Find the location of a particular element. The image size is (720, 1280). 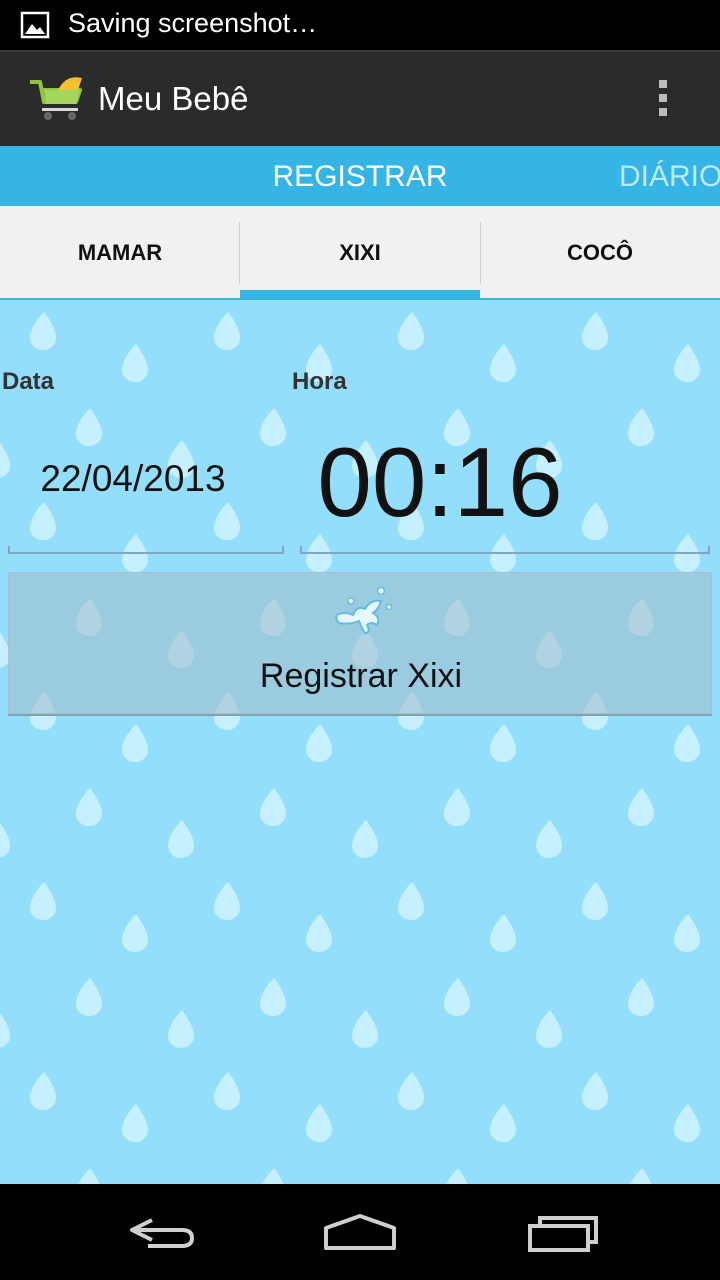

time-label: Hora is located at coordinates (319, 381).